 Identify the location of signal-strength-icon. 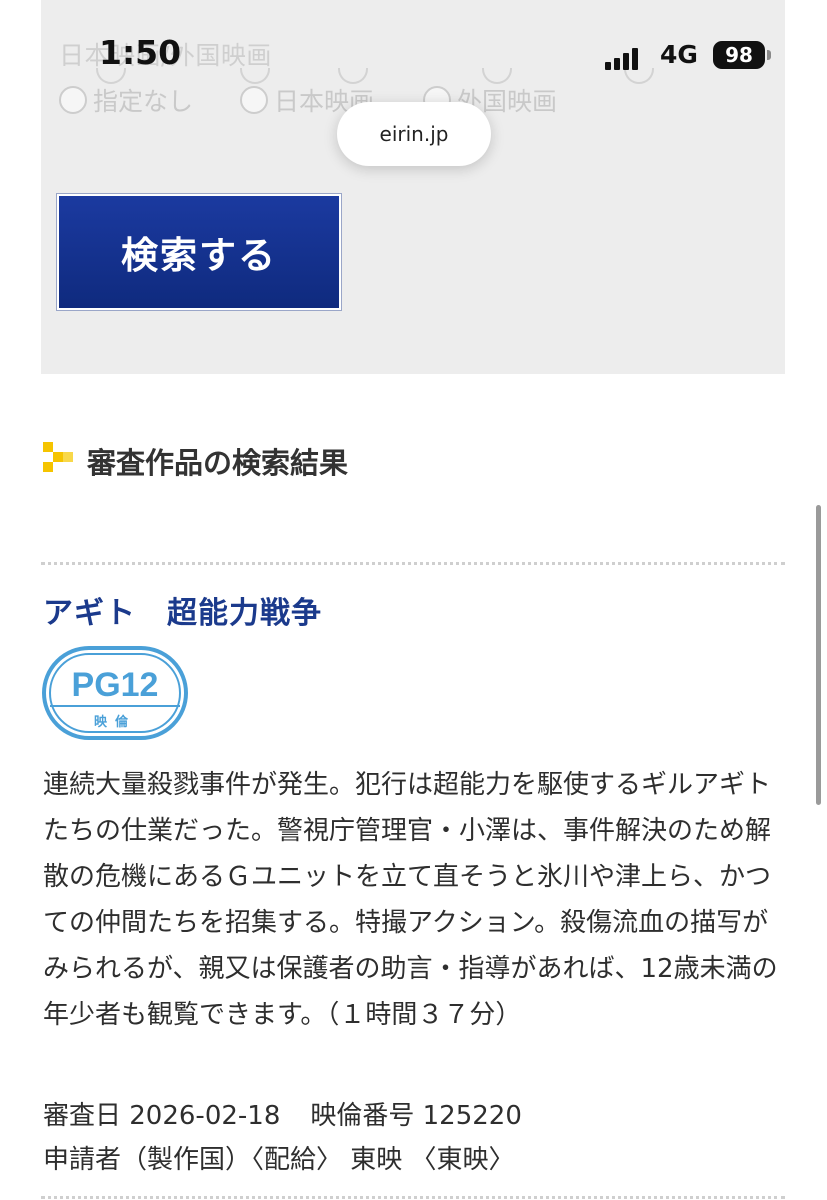
(621, 59).